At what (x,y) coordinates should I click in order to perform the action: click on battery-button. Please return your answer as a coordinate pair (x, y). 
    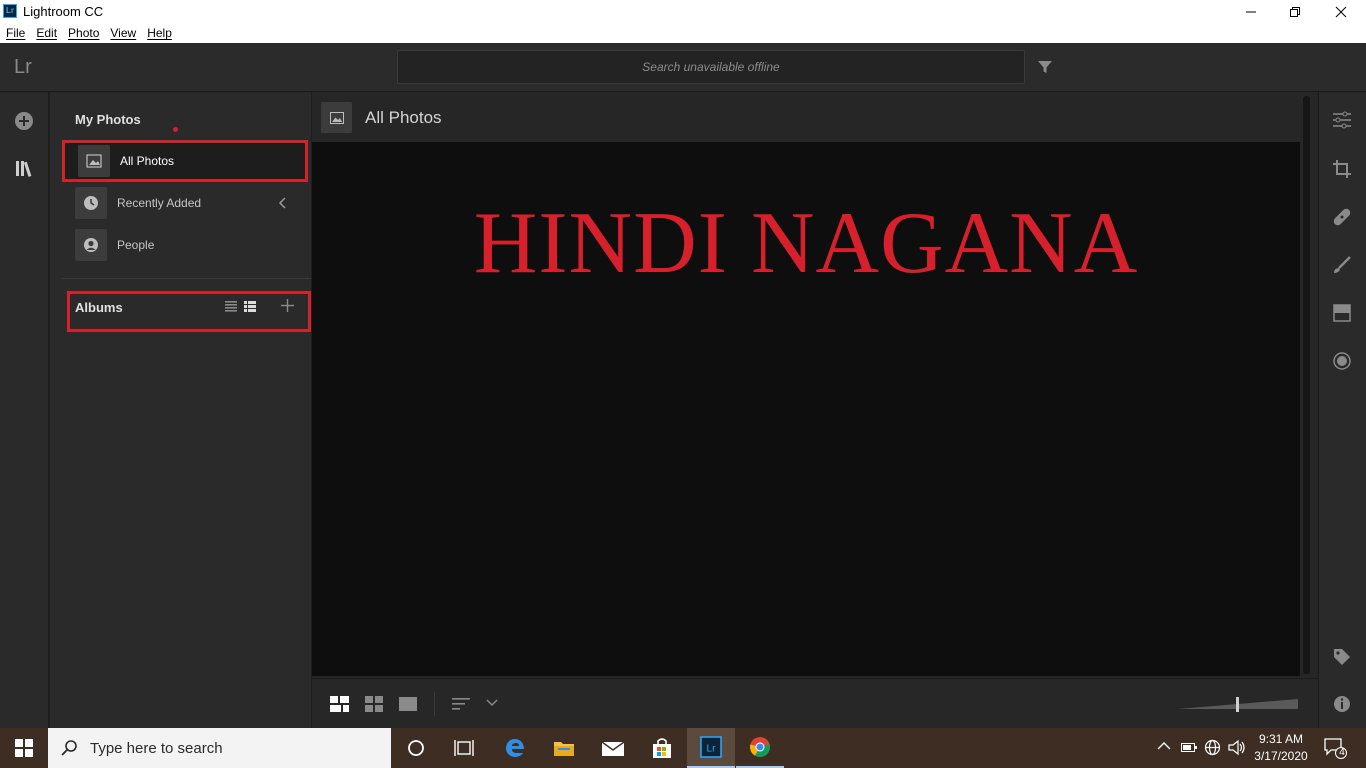
    Looking at the image, I should click on (1189, 747).